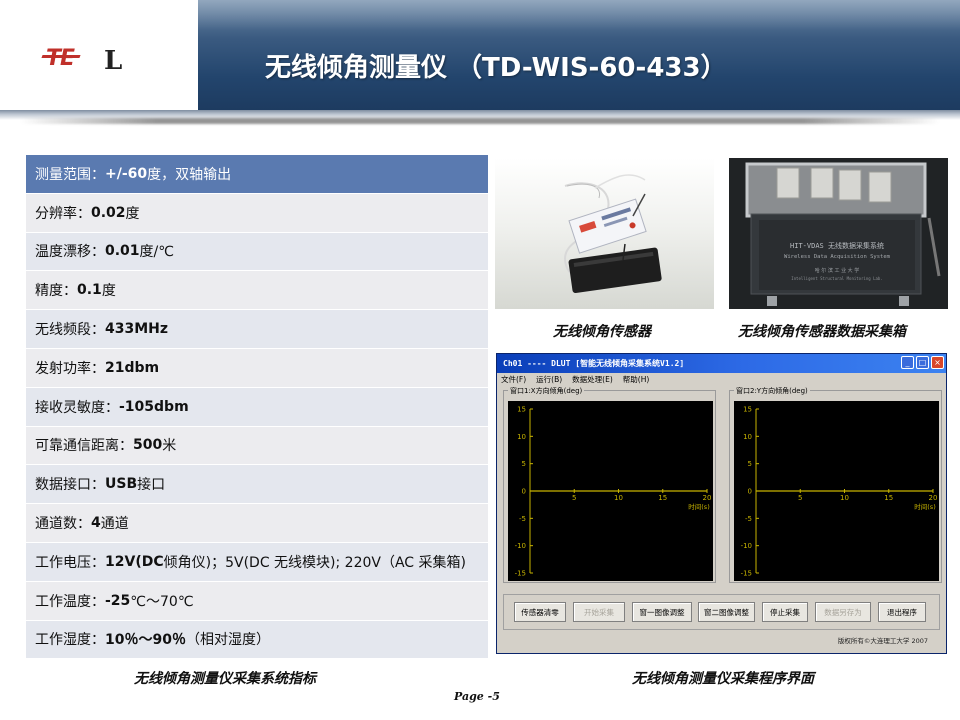 The height and width of the screenshot is (720, 960). What do you see at coordinates (698, 506) in the screenshot?
I see `x-axis-label: 时间(s)` at bounding box center [698, 506].